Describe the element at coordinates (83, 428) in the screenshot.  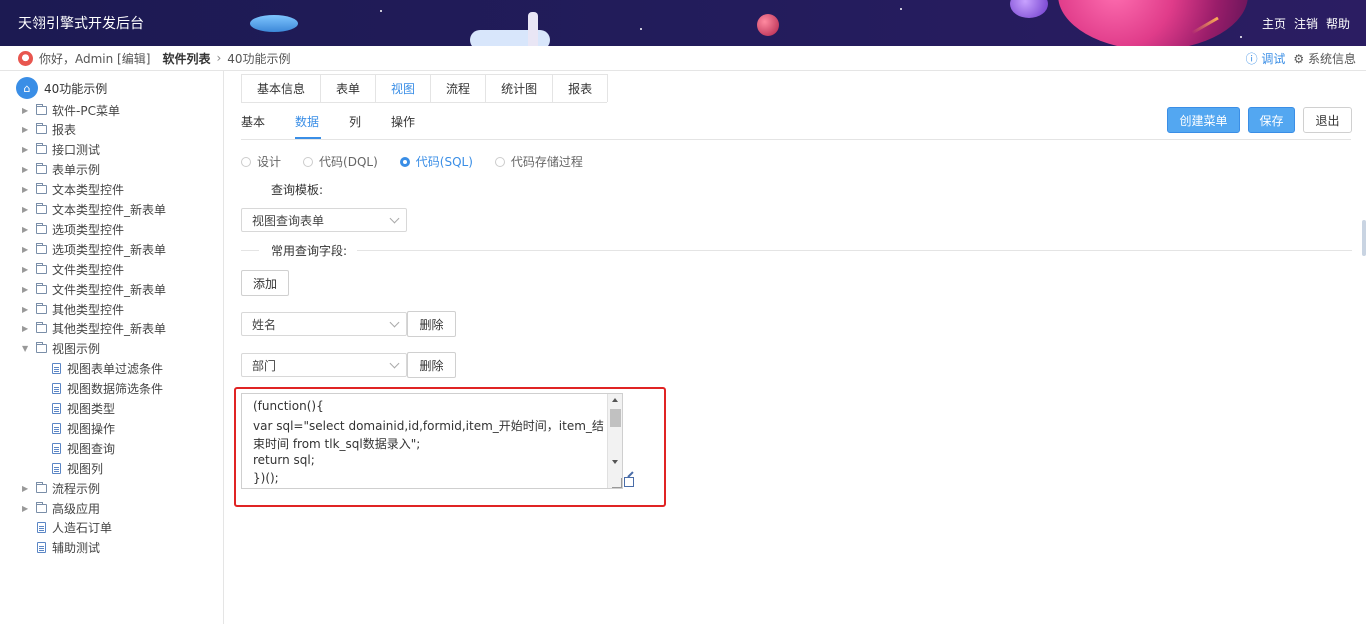
I see `tree-item: 视图操作` at that location.